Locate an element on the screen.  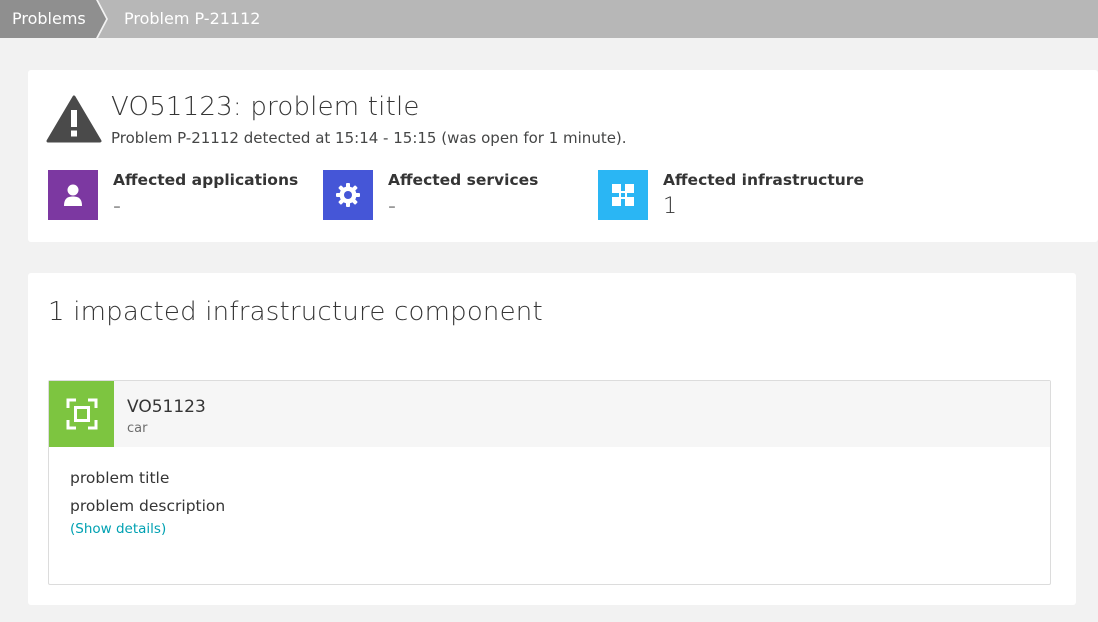
user-icon is located at coordinates (73, 195).